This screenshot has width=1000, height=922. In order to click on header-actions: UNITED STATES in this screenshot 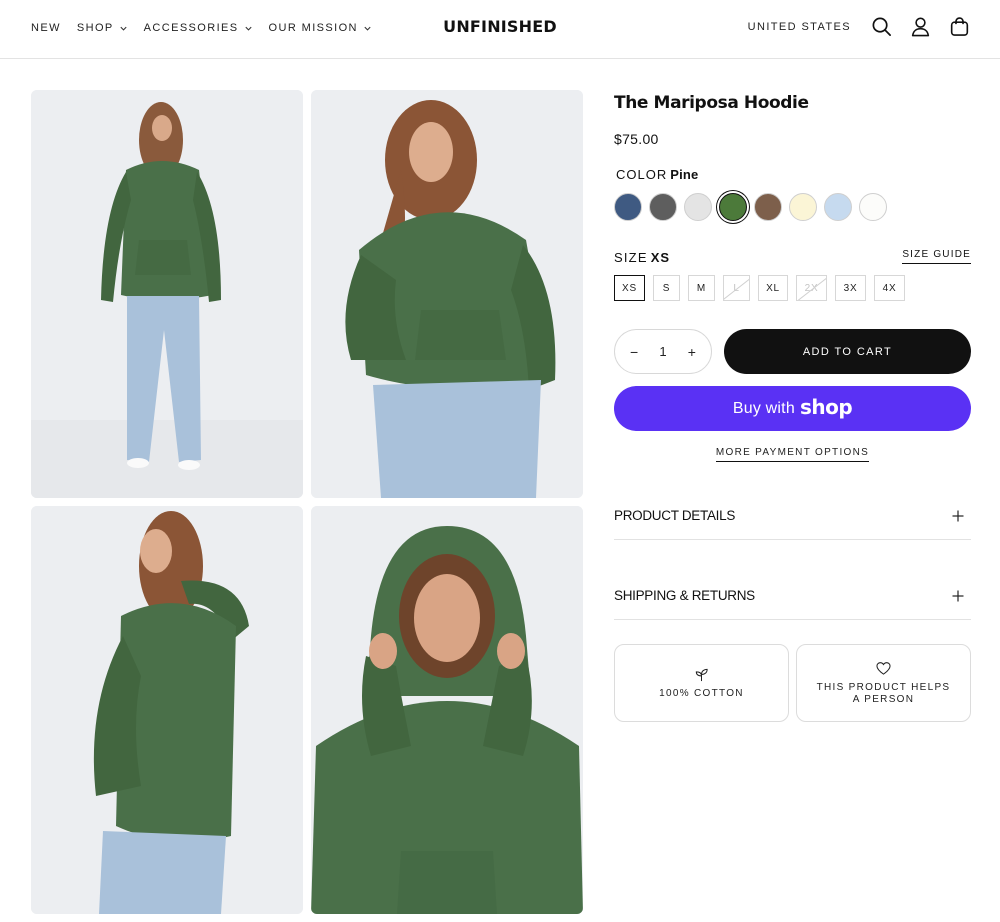, I will do `click(859, 26)`.